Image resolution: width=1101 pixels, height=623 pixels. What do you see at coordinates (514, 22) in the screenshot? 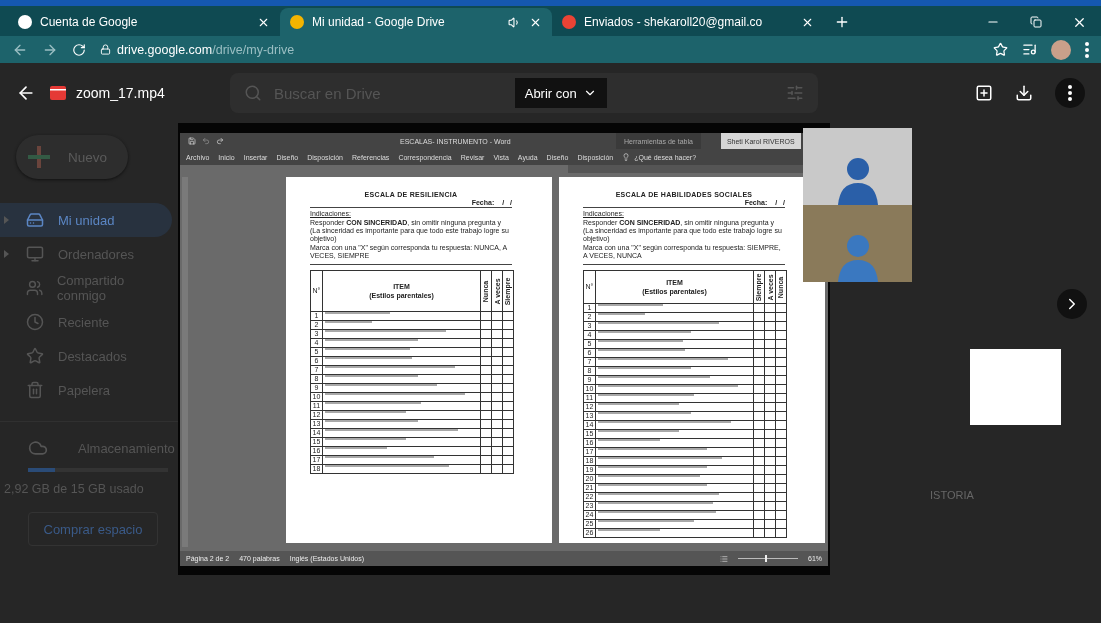
I see `speaker-icon` at bounding box center [514, 22].